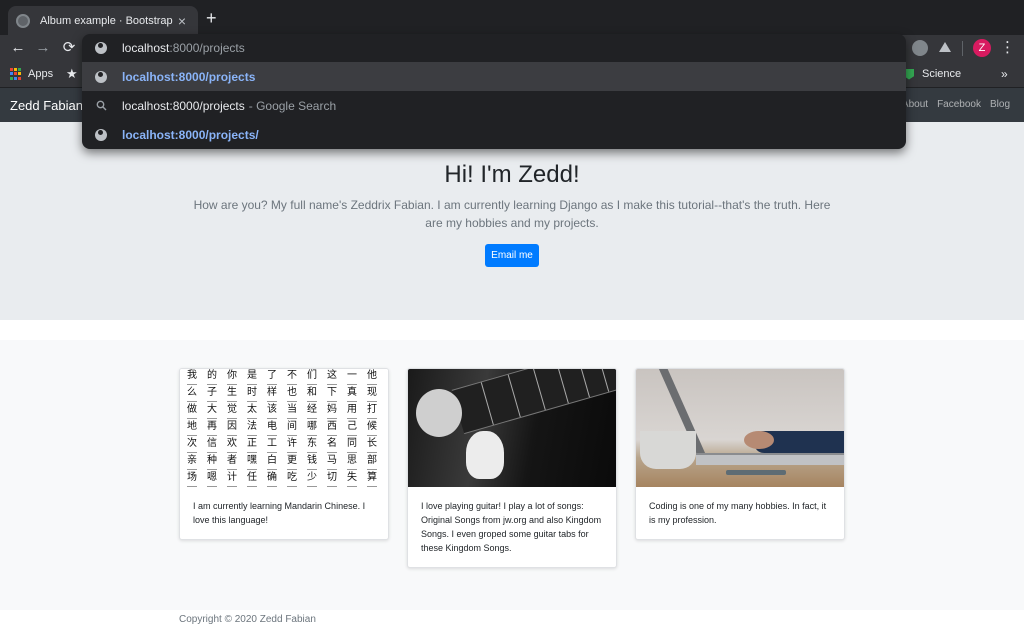 This screenshot has height=640, width=1024. What do you see at coordinates (668, 450) in the screenshot?
I see `coffee-mug` at bounding box center [668, 450].